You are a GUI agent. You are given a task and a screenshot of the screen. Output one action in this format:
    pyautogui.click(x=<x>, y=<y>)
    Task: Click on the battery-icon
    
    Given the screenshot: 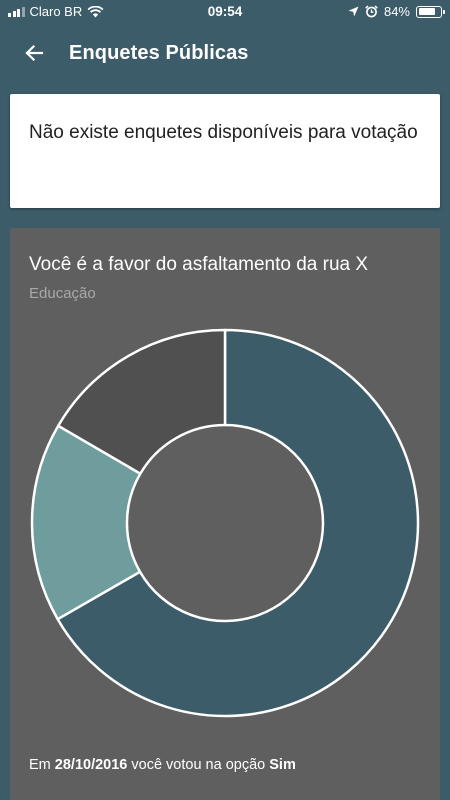 What is the action you would take?
    pyautogui.click(x=430, y=11)
    